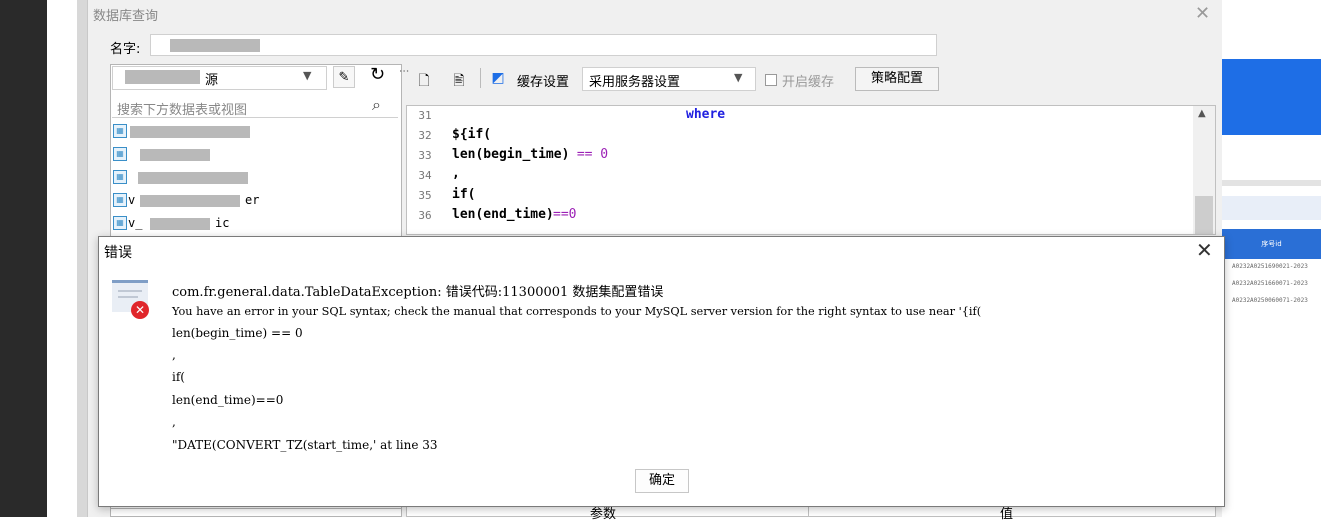 The image size is (1321, 522). I want to click on code-line: ,, so click(456, 173).